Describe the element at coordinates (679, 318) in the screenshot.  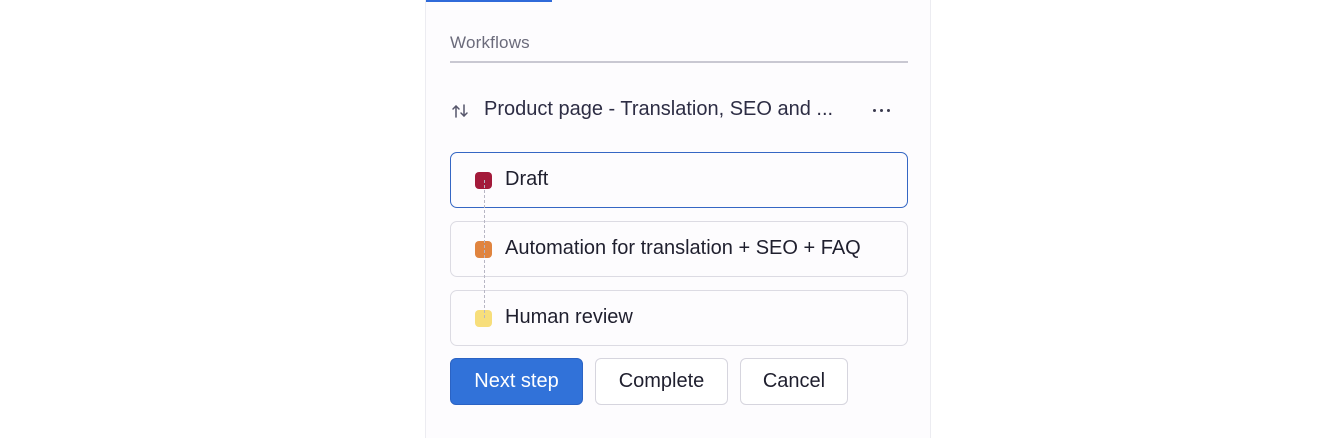
I see `step-human-review: Human review` at that location.